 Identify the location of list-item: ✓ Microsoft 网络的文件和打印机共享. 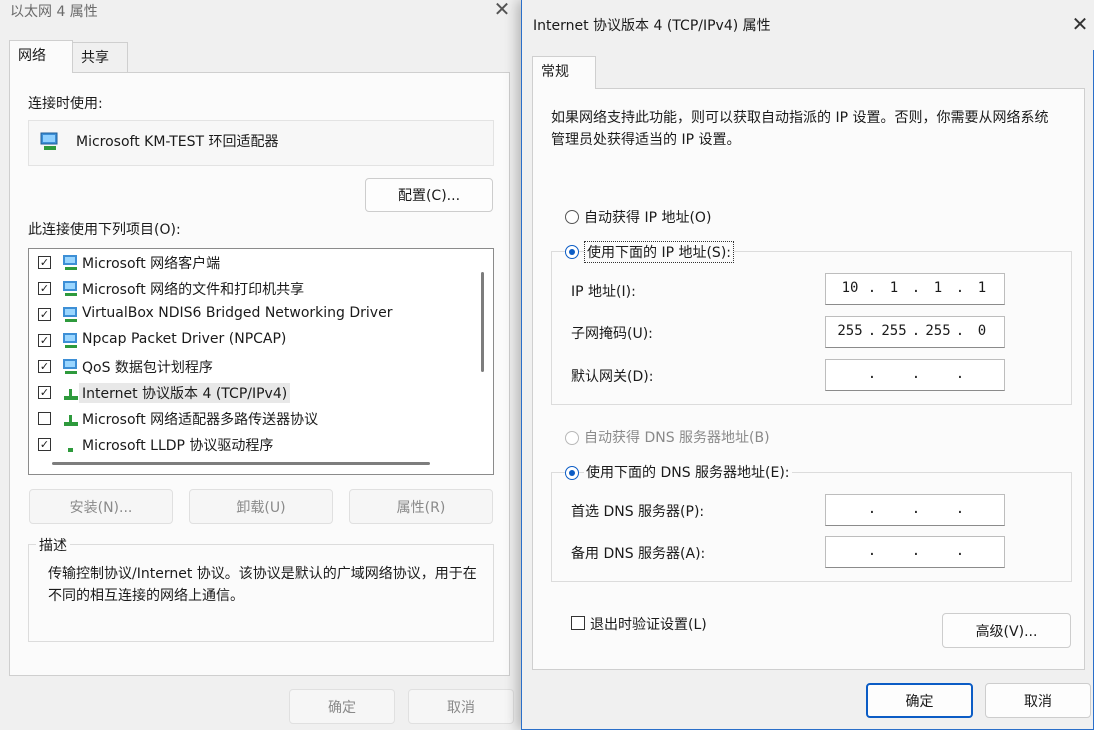
(249, 289).